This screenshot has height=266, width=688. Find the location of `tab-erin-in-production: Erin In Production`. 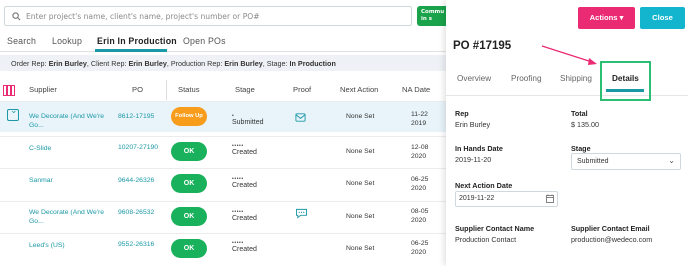

tab-erin-in-production: Erin In Production is located at coordinates (137, 41).